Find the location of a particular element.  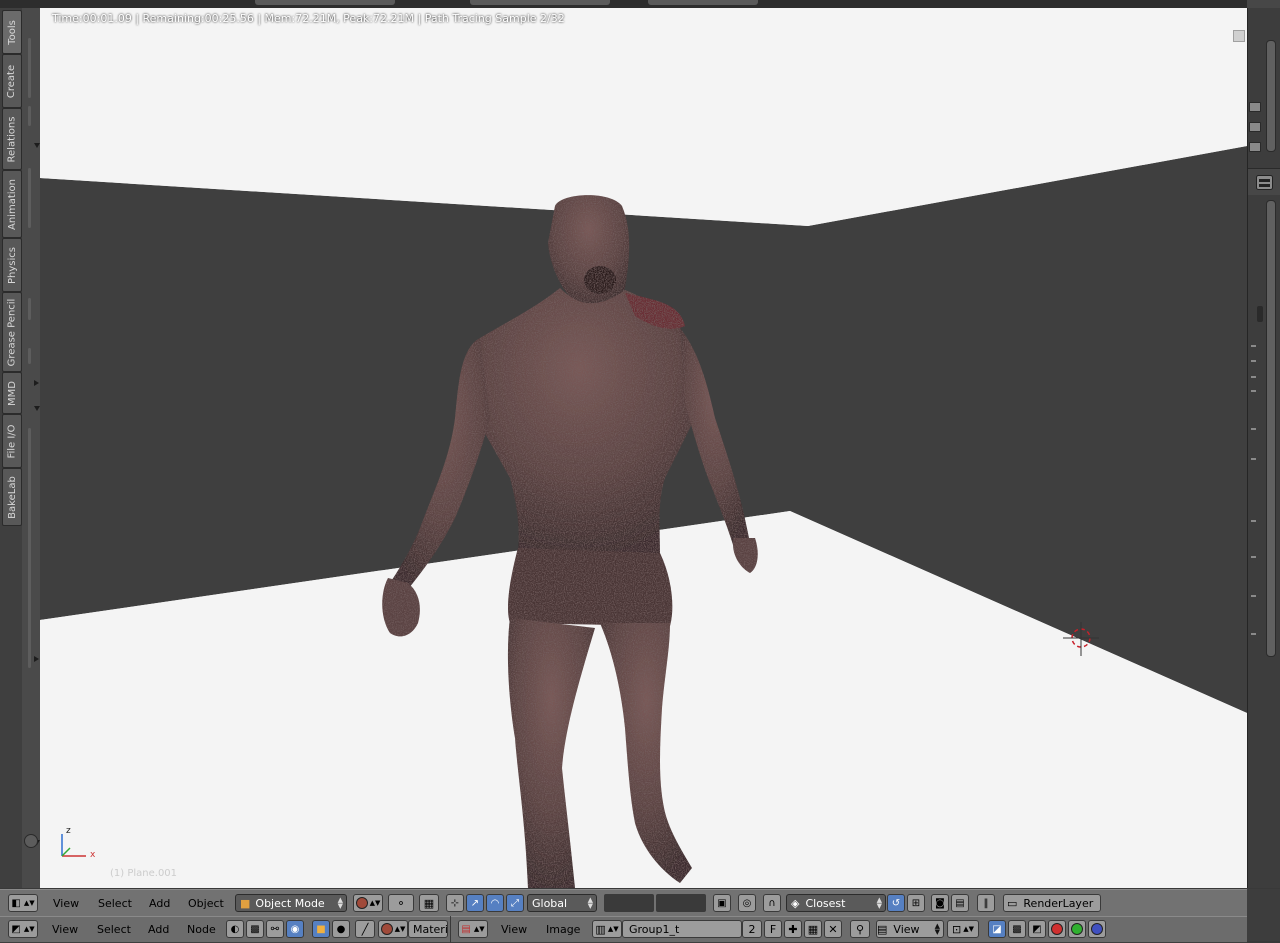

green-channel-button is located at coordinates (1077, 929).